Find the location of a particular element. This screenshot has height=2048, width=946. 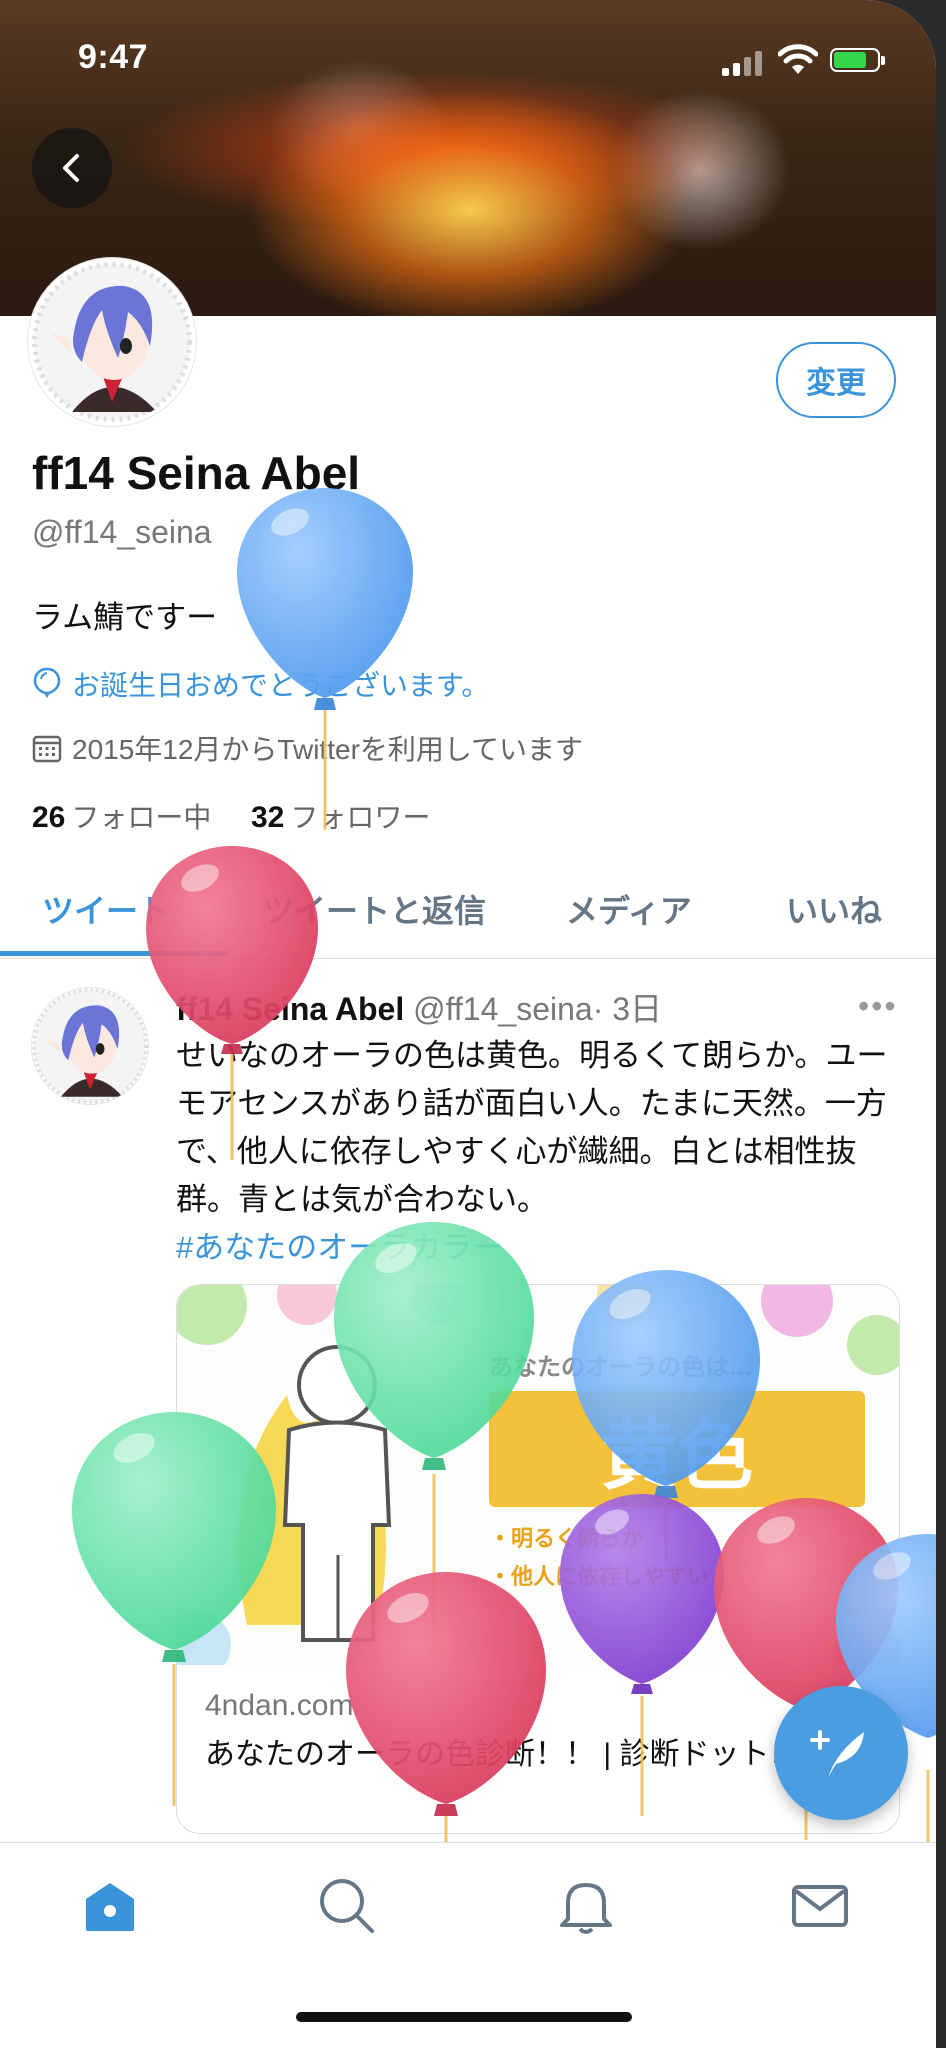

tweet-hashtag: #あなたのオーラカラー is located at coordinates (339, 1247).